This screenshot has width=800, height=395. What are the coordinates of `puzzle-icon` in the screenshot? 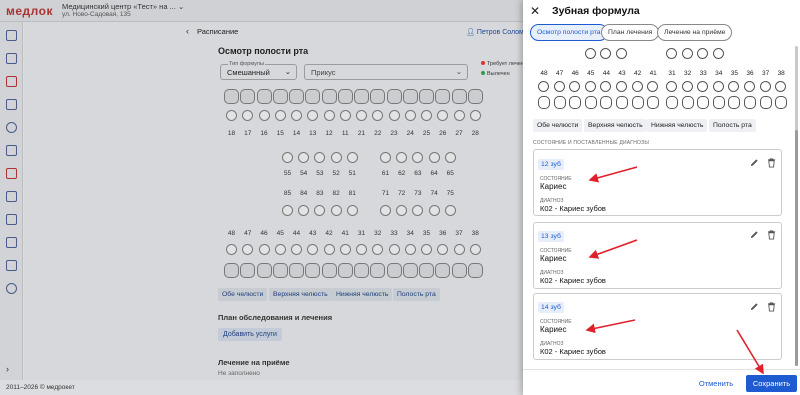 It's located at (11, 265).